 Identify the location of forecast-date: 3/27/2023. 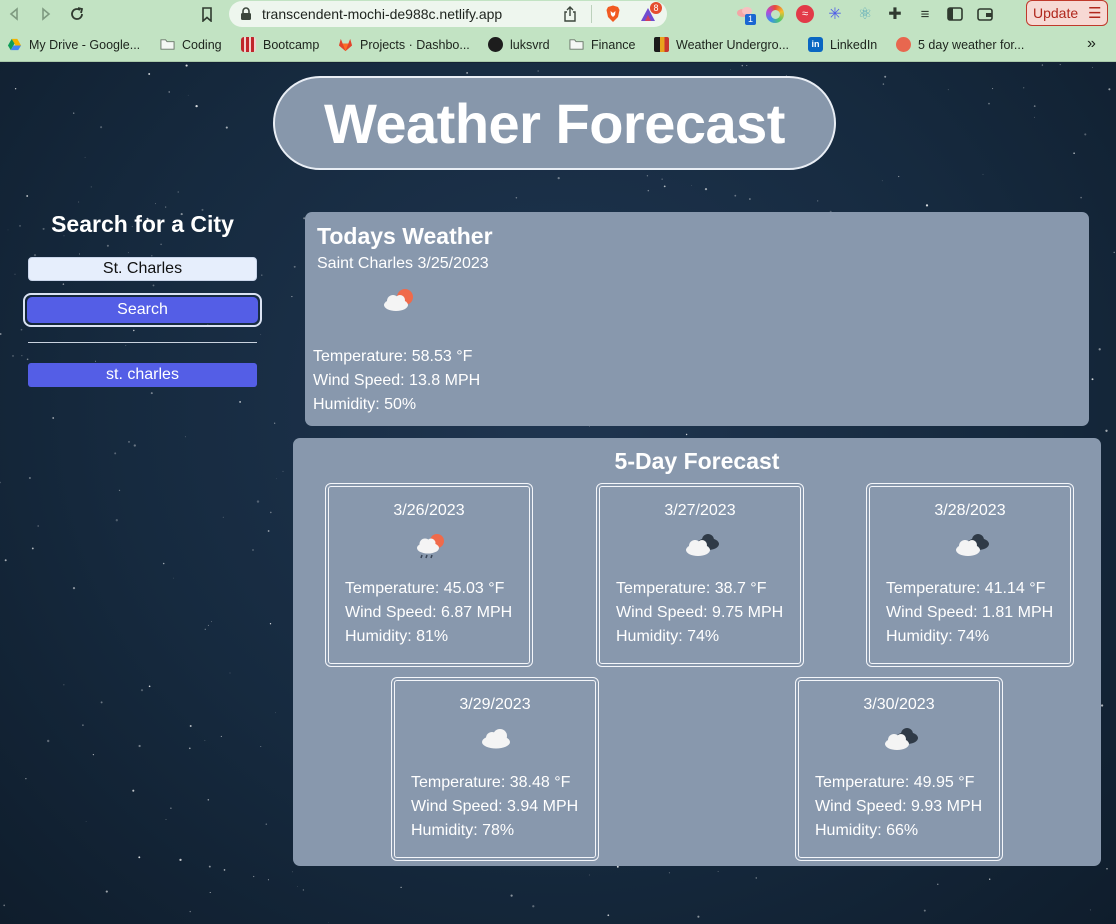
(700, 510).